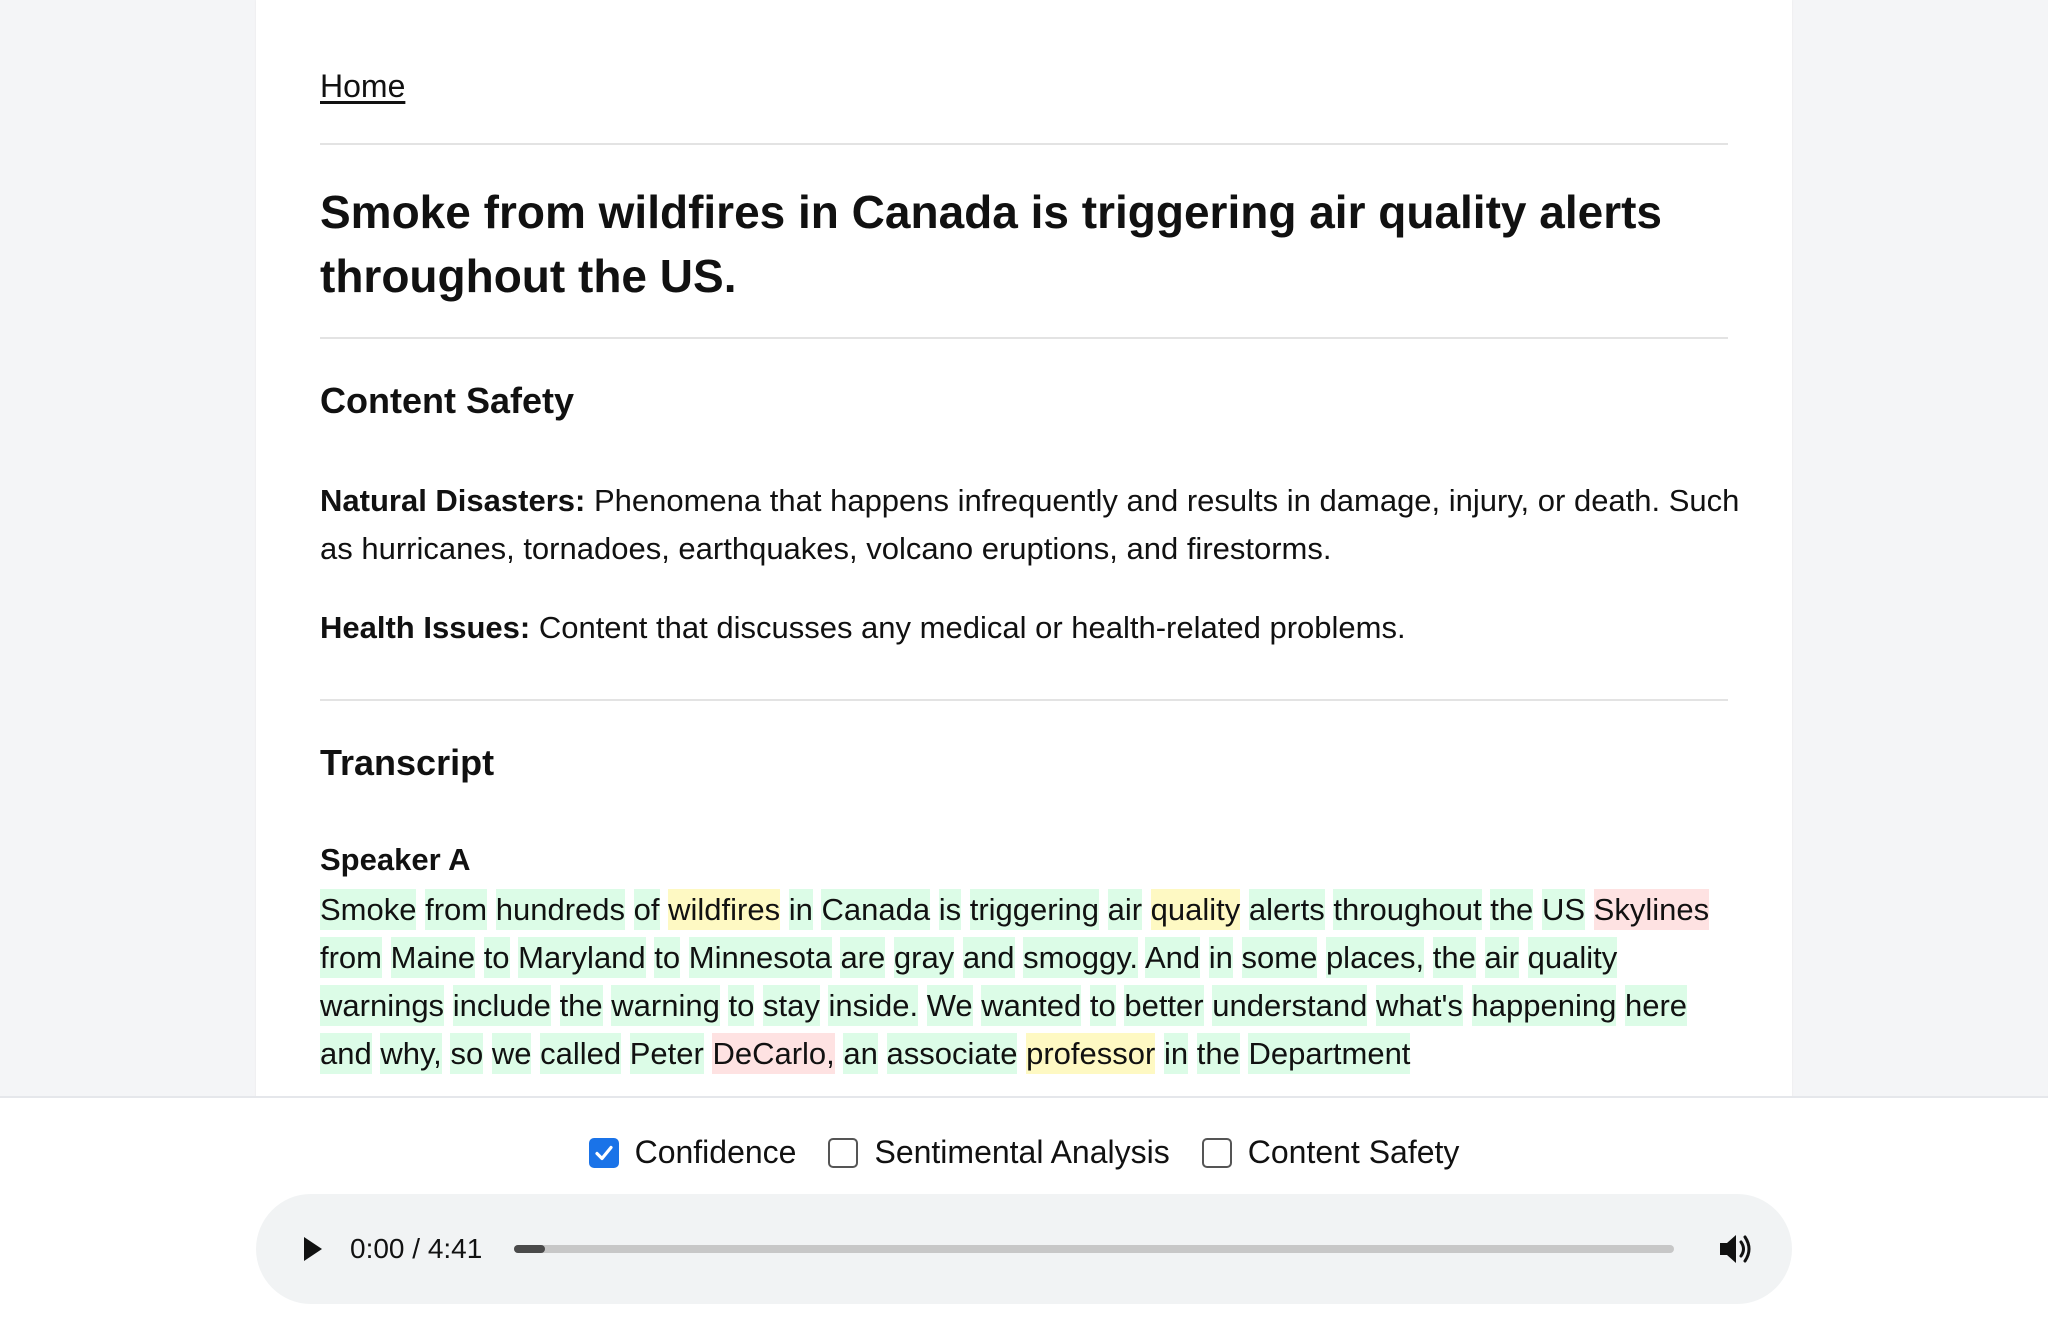 This screenshot has width=2048, height=1336. I want to click on checkmark-icon, so click(603, 1152).